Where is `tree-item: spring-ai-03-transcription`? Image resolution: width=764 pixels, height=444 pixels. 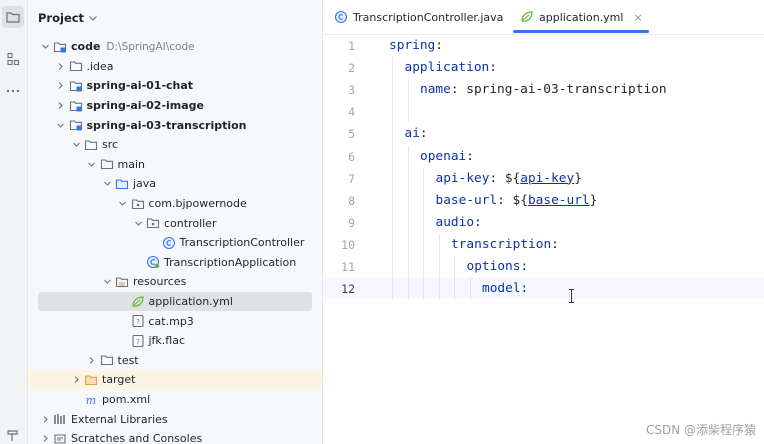
tree-item: spring-ai-03-transcription is located at coordinates (175, 125).